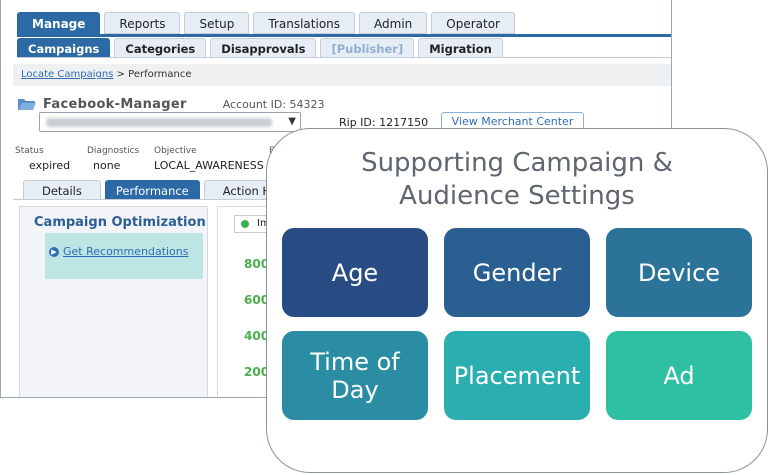  What do you see at coordinates (342, 75) in the screenshot?
I see `breadcrumb: Locate Campaigns > Performance` at bounding box center [342, 75].